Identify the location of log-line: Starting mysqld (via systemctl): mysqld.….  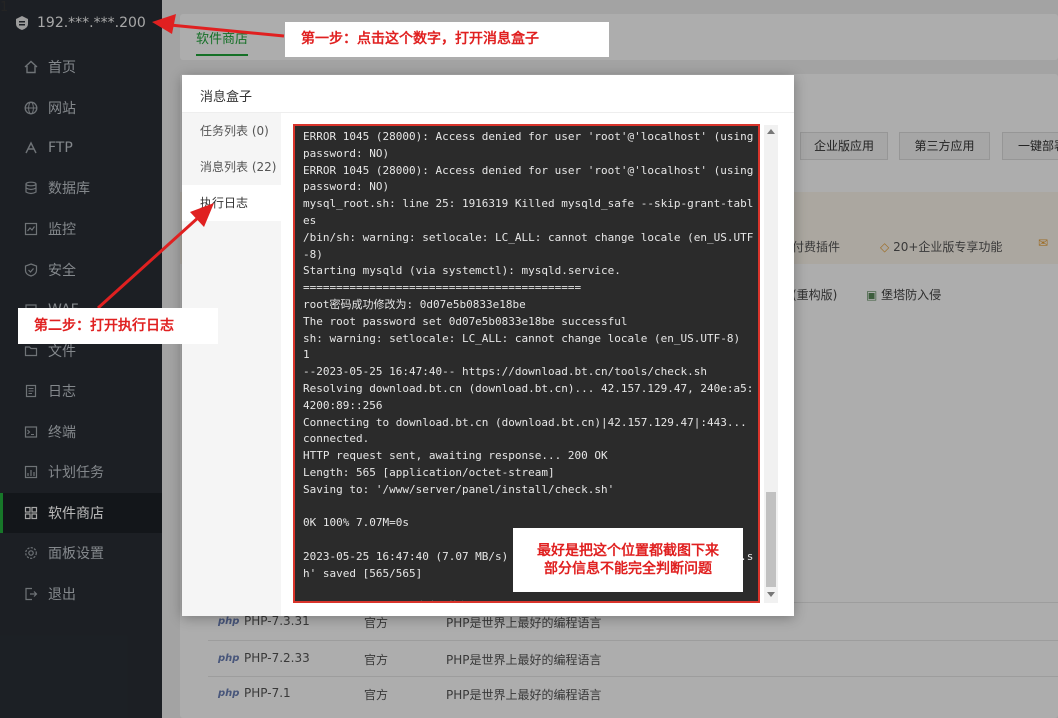
(462, 271).